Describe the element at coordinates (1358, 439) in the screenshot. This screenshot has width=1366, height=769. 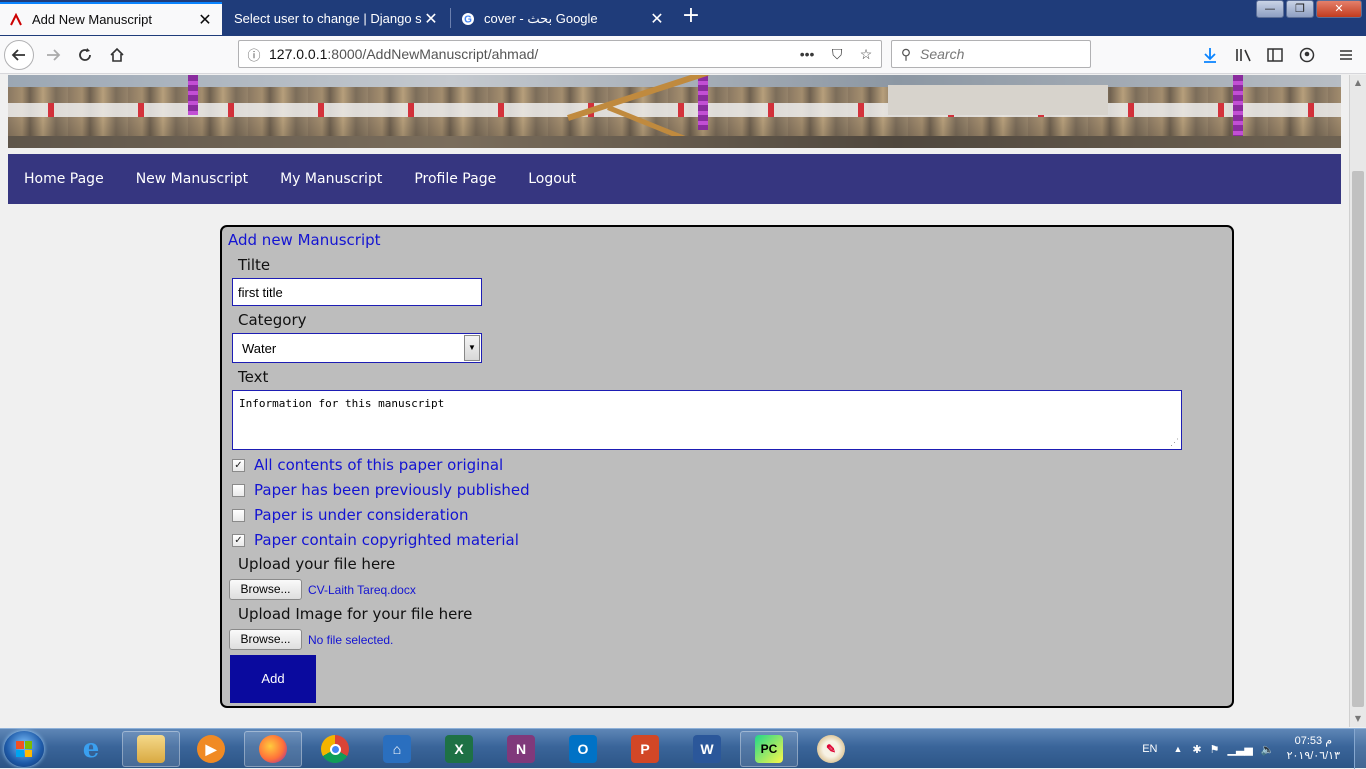
I see `scrollbar-thumb` at that location.